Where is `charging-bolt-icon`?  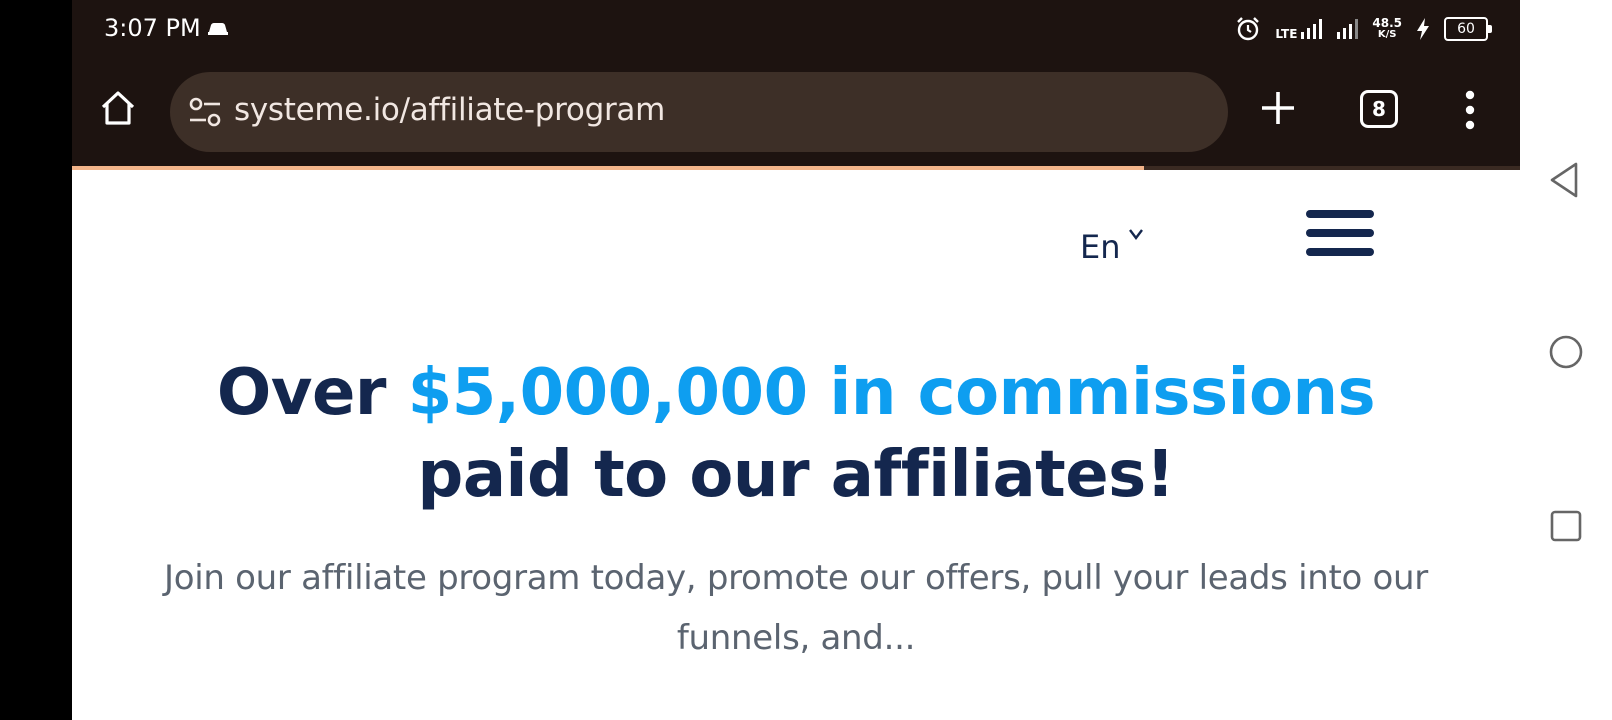 charging-bolt-icon is located at coordinates (1423, 29).